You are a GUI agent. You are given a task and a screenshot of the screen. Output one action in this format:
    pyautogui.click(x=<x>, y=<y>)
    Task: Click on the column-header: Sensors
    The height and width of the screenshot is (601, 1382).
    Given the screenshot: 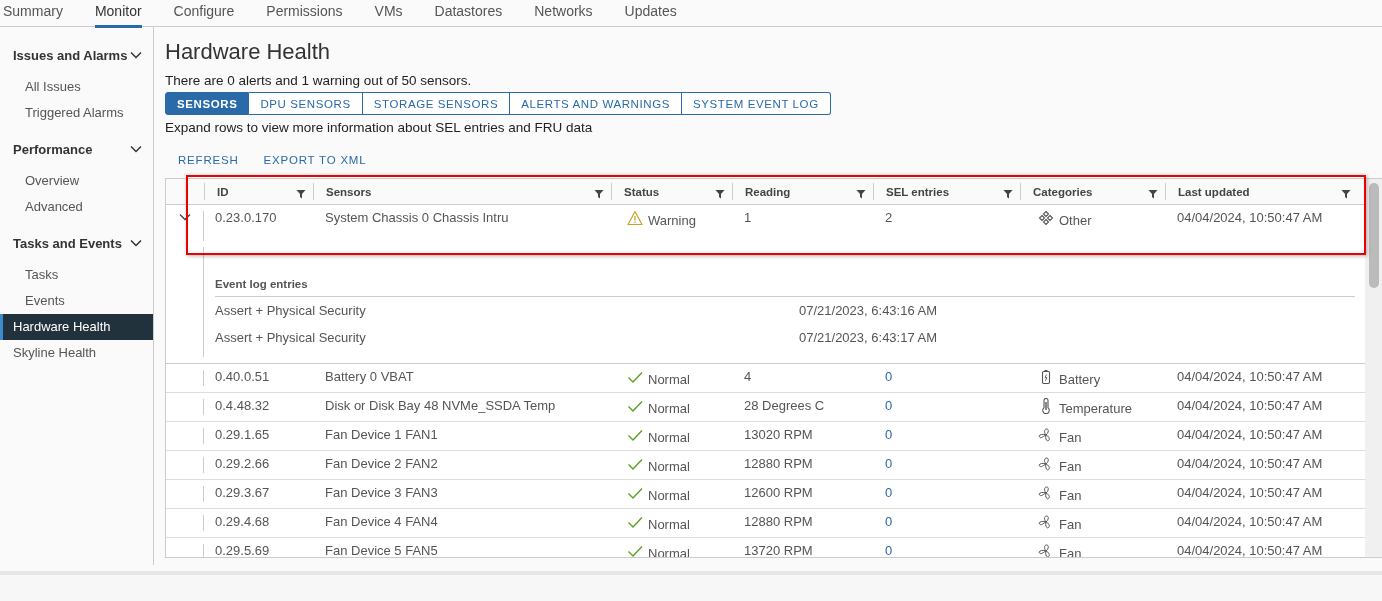 What is the action you would take?
    pyautogui.click(x=349, y=191)
    